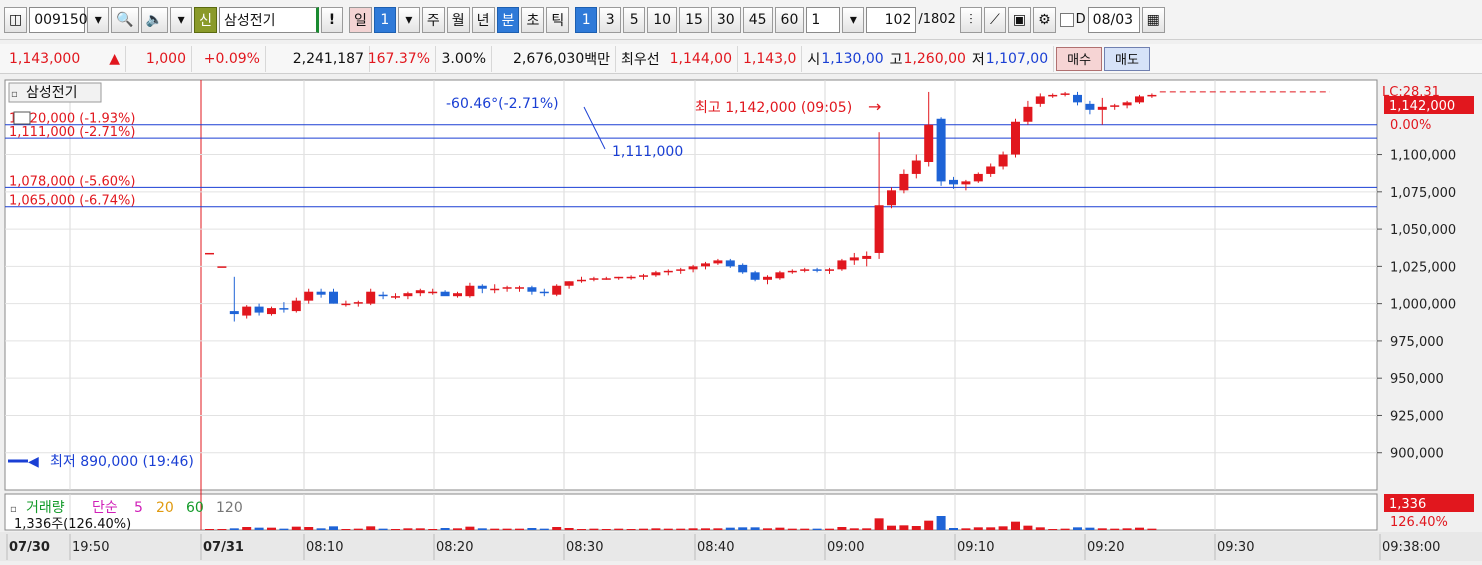 The image size is (1482, 565). Describe the element at coordinates (154, 19) in the screenshot. I see `speaker-icon: 🔈` at that location.